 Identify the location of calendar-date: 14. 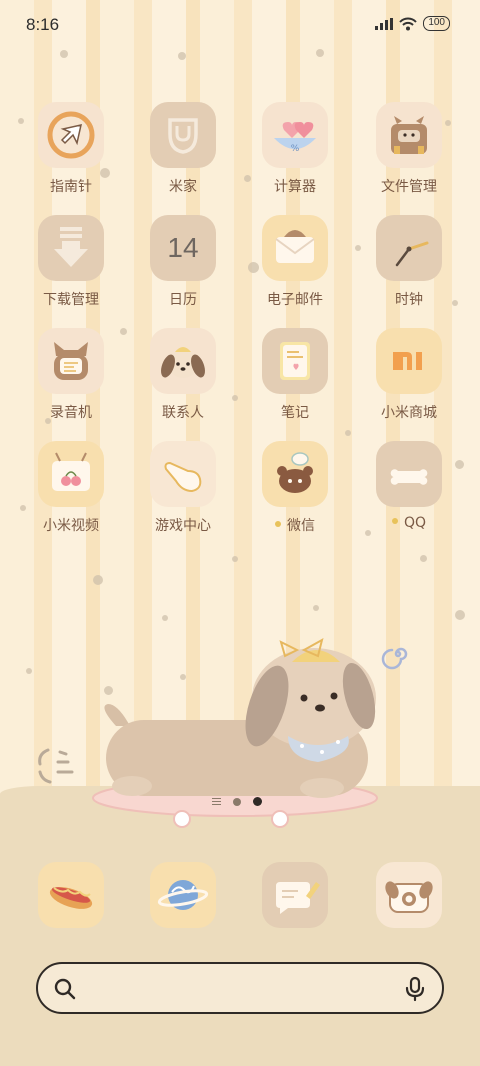
(183, 247).